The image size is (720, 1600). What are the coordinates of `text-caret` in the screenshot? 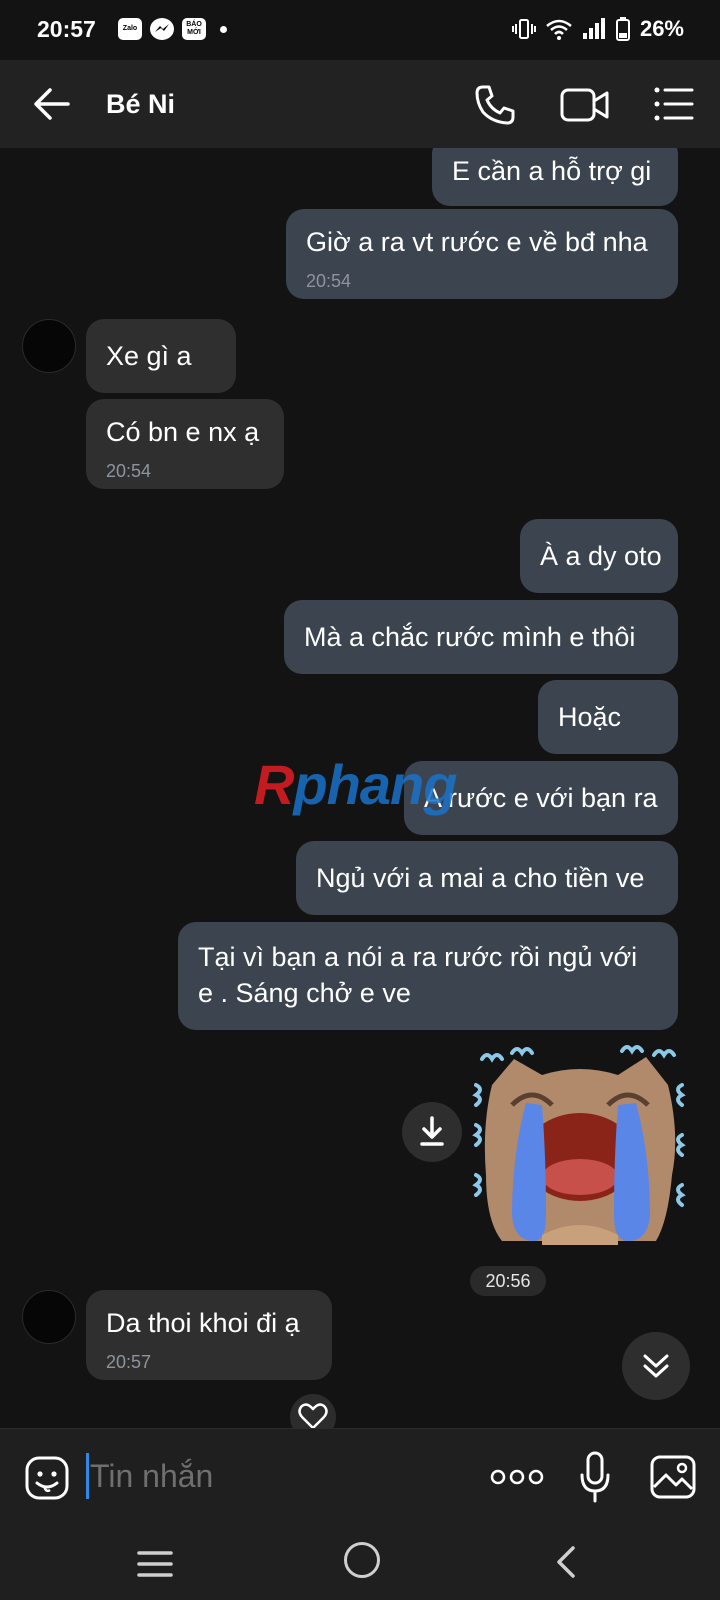 It's located at (87, 1476).